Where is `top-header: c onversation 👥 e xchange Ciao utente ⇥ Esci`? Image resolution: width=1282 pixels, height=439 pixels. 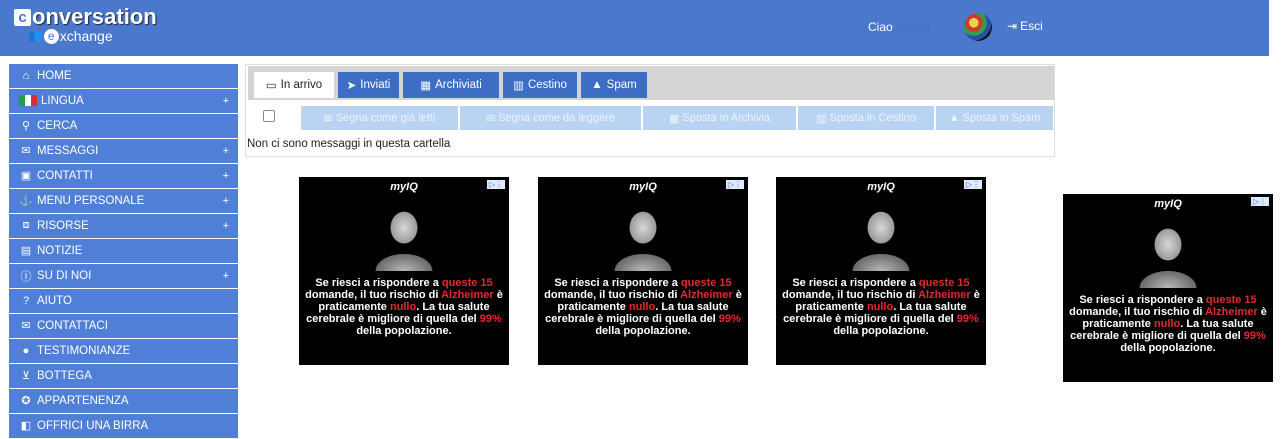 top-header: c onversation 👥 e xchange Ciao utente ⇥ Esci is located at coordinates (634, 28).